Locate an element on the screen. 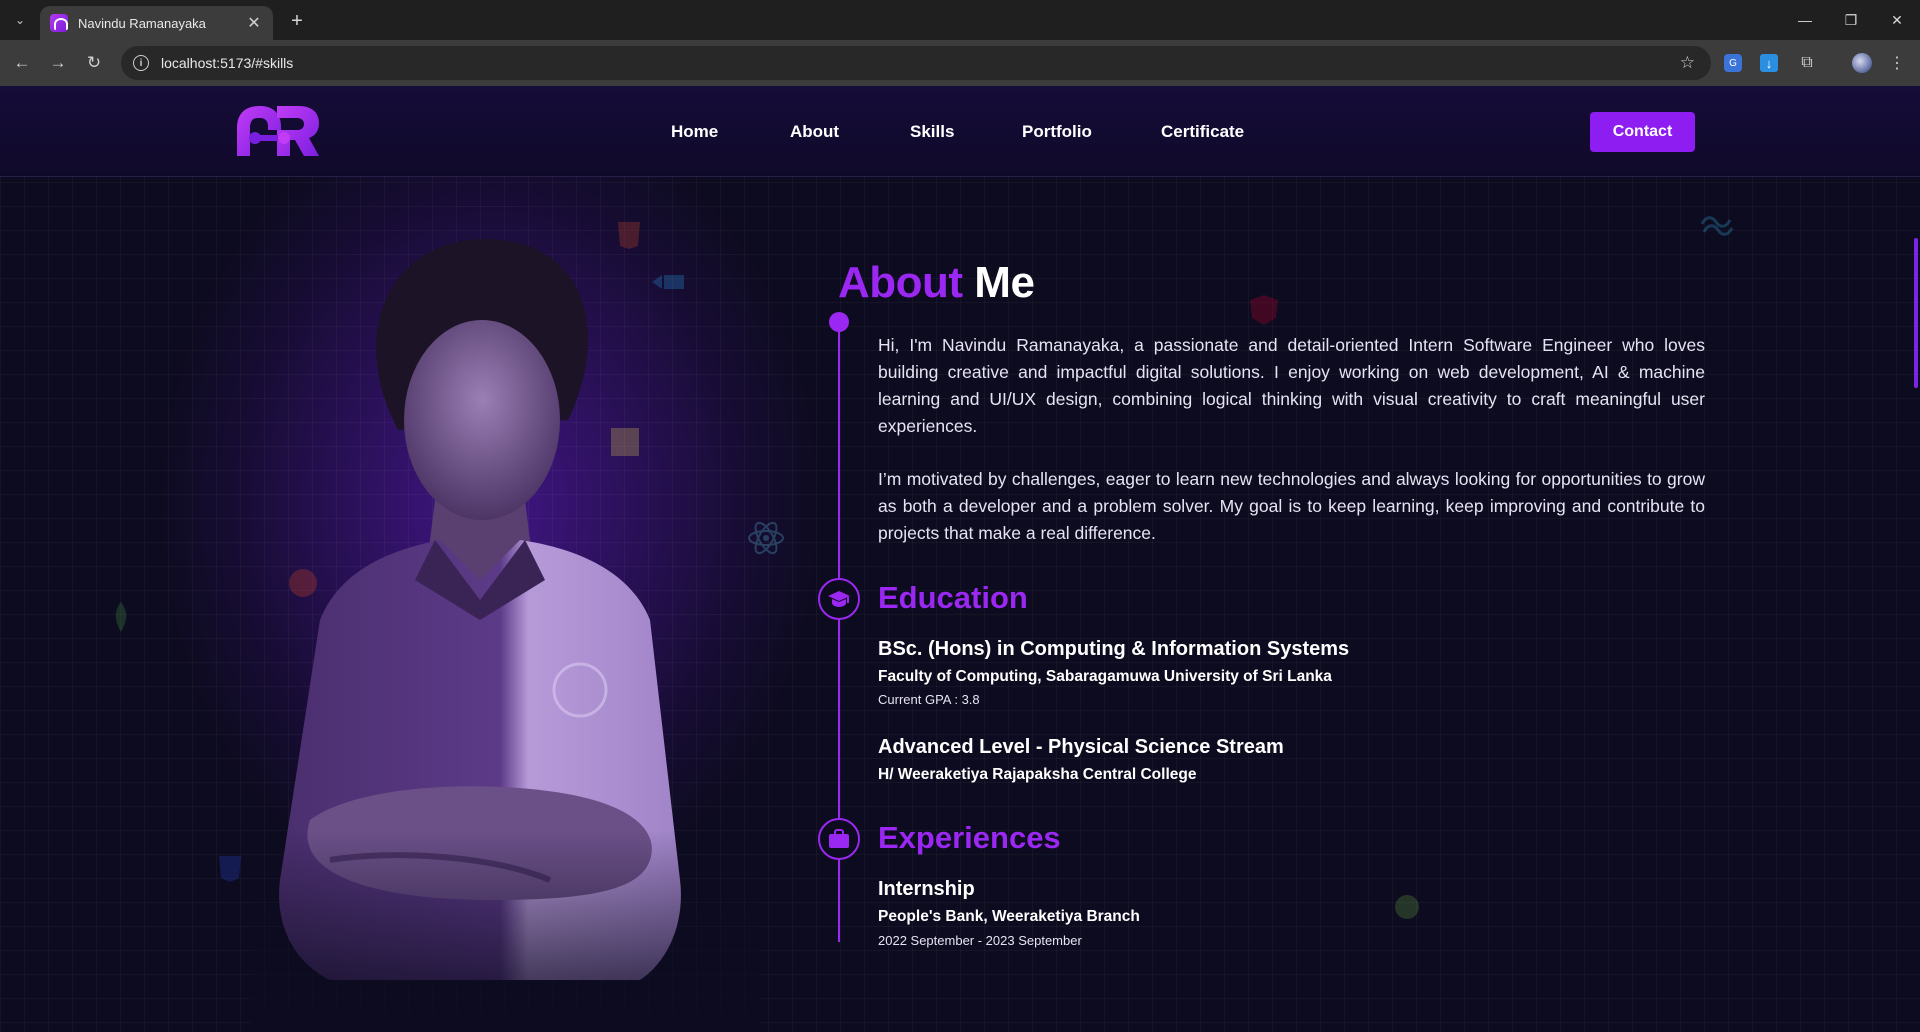  nav-about: About is located at coordinates (814, 132).